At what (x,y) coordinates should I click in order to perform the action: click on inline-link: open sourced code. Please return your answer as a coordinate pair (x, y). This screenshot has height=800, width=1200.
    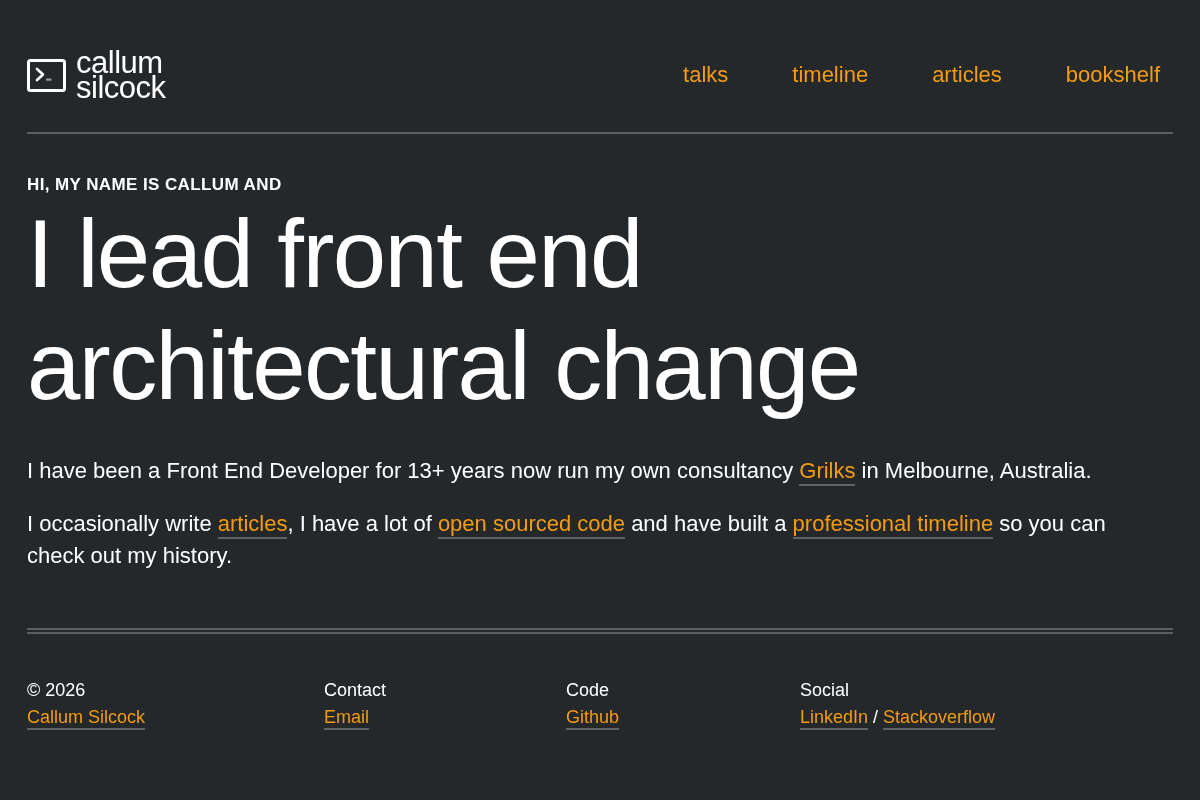
    Looking at the image, I should click on (531, 525).